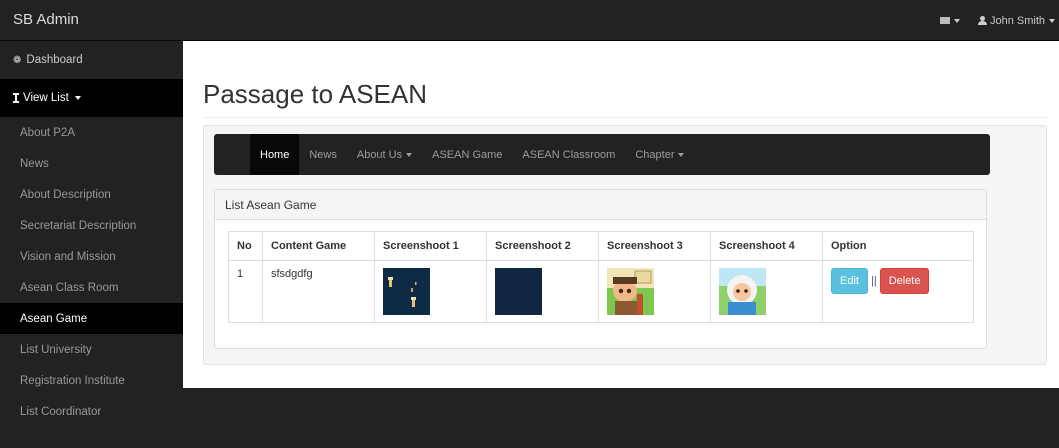 Image resolution: width=1059 pixels, height=448 pixels. I want to click on user-icon, so click(982, 20).